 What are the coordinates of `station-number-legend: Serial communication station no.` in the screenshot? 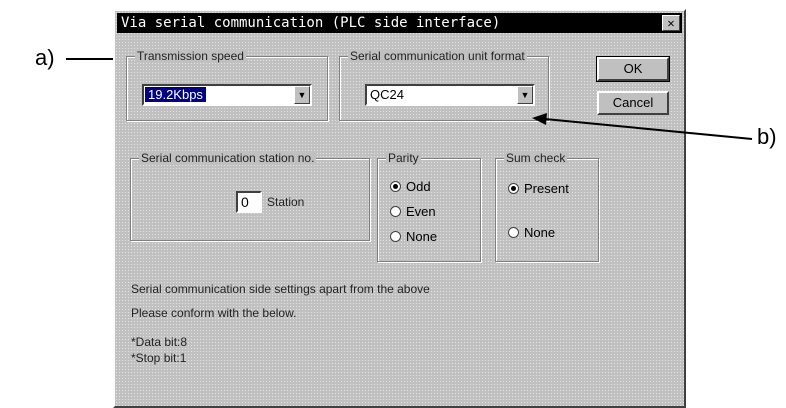 It's located at (228, 158).